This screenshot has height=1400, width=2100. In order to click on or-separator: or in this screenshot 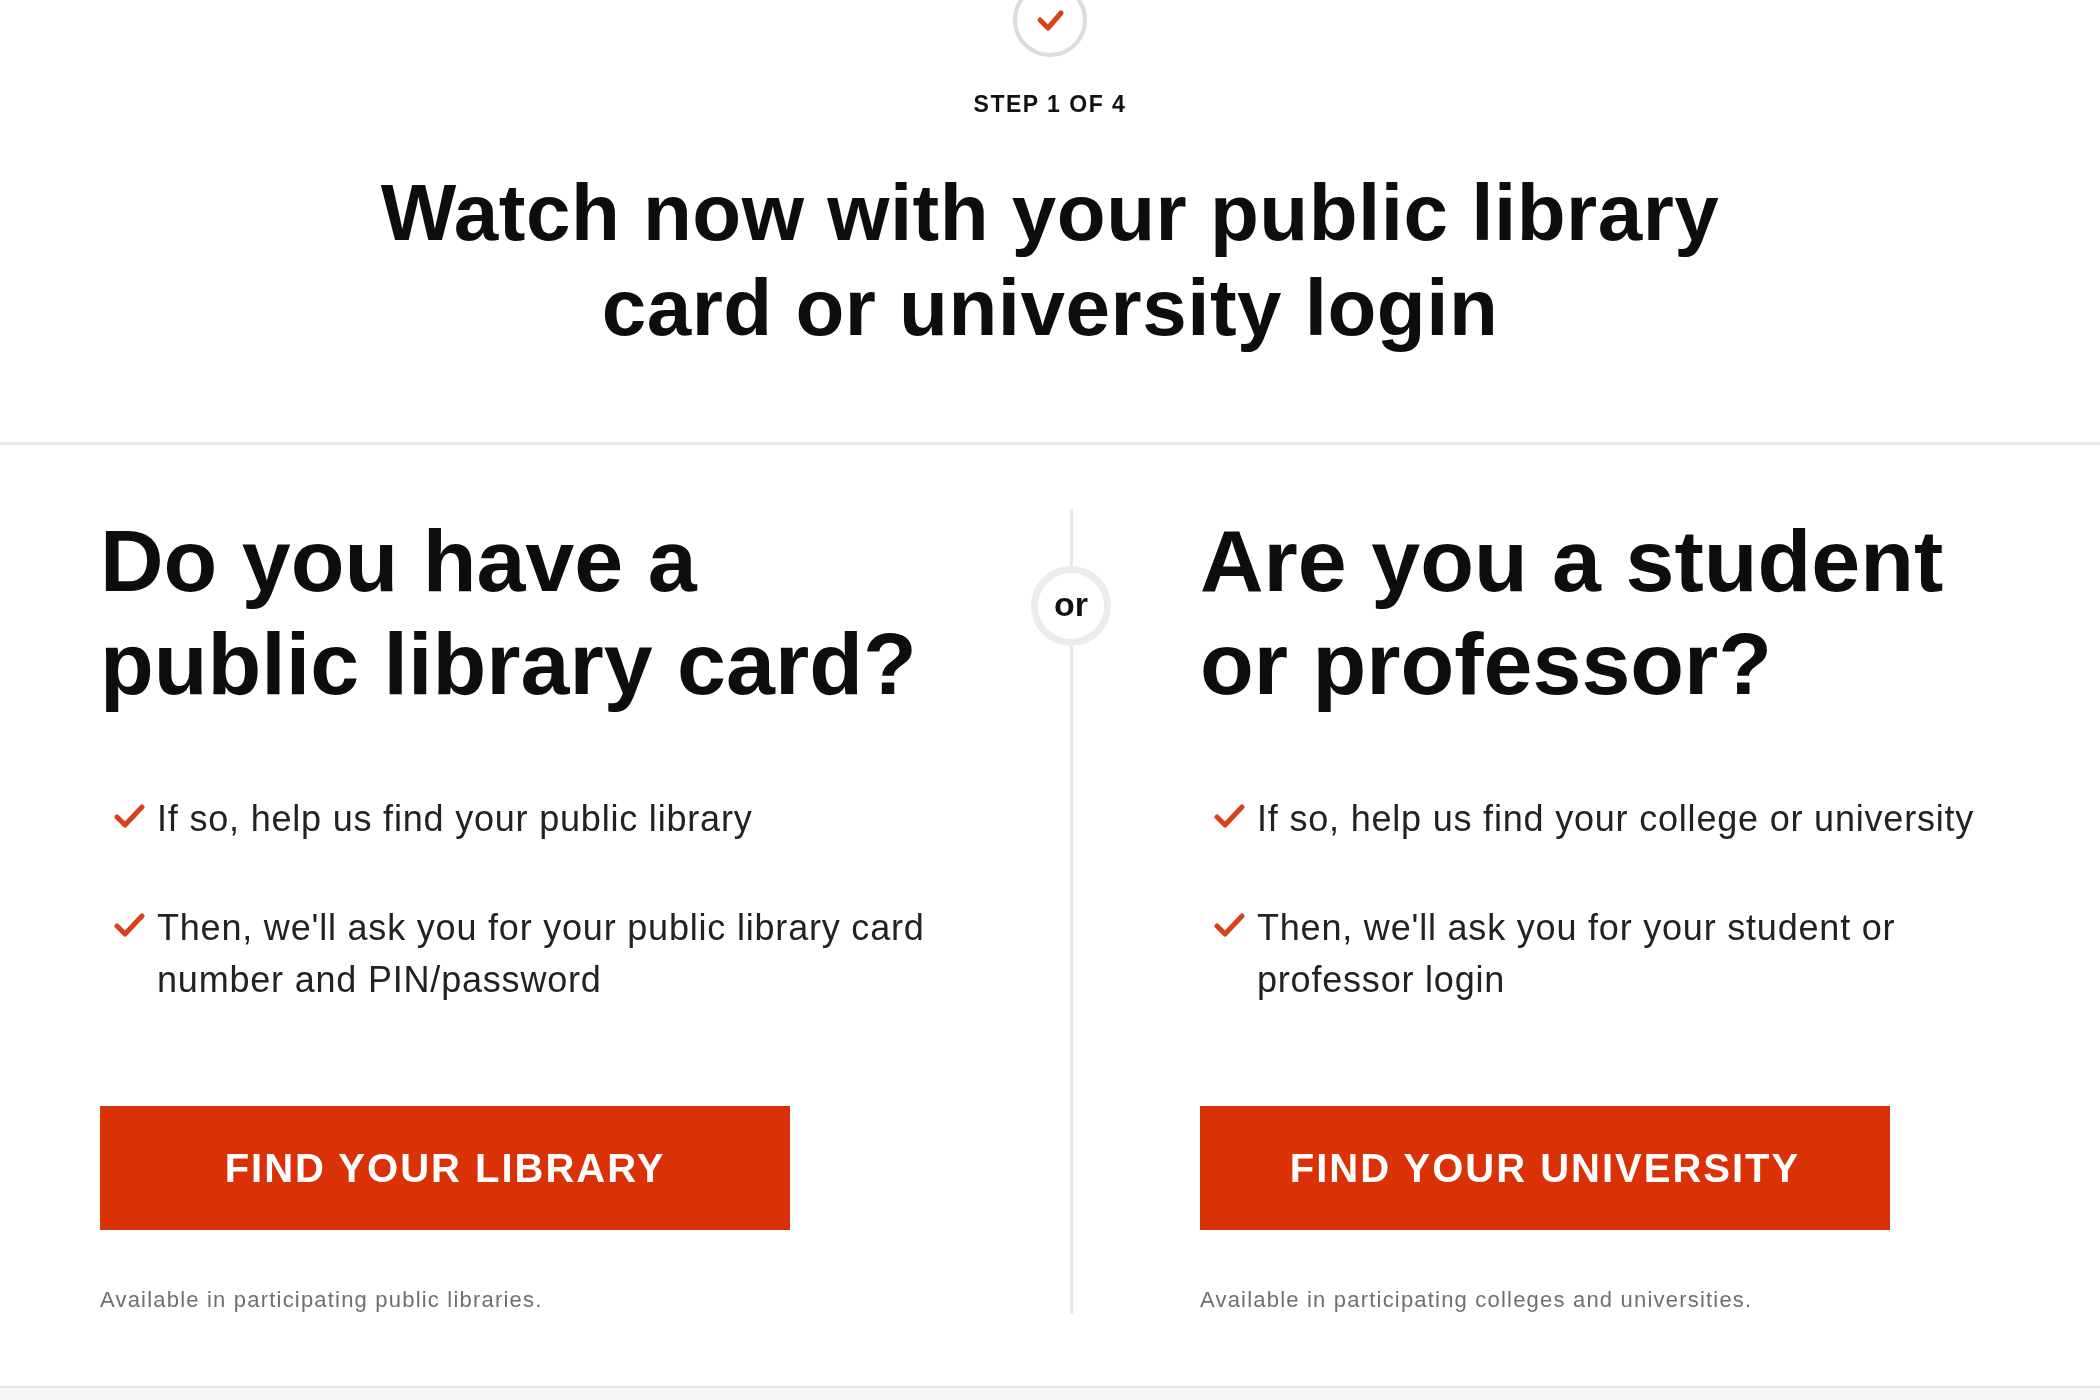, I will do `click(1071, 606)`.